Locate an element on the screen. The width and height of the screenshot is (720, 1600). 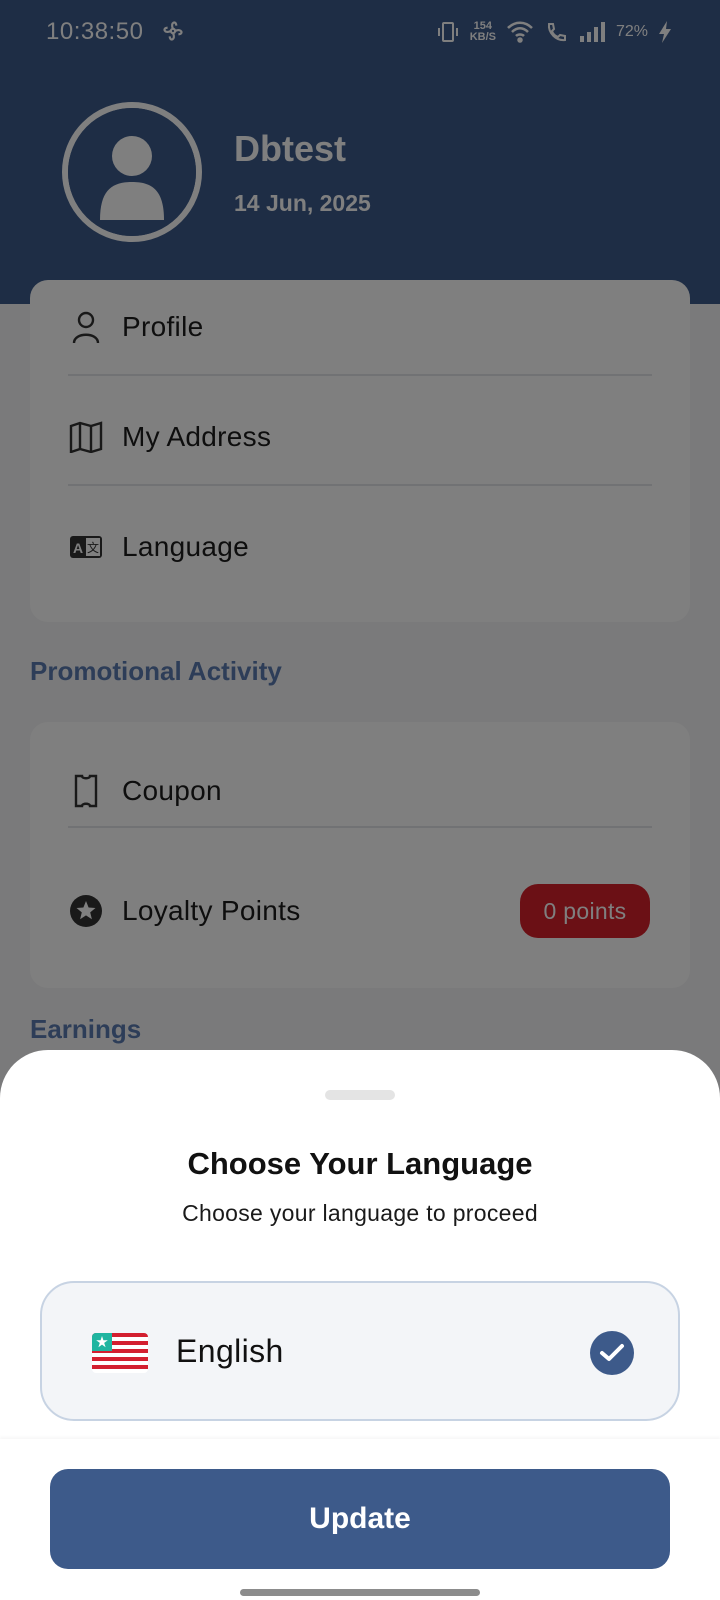
sheet-footer: Update is located at coordinates (360, 1519).